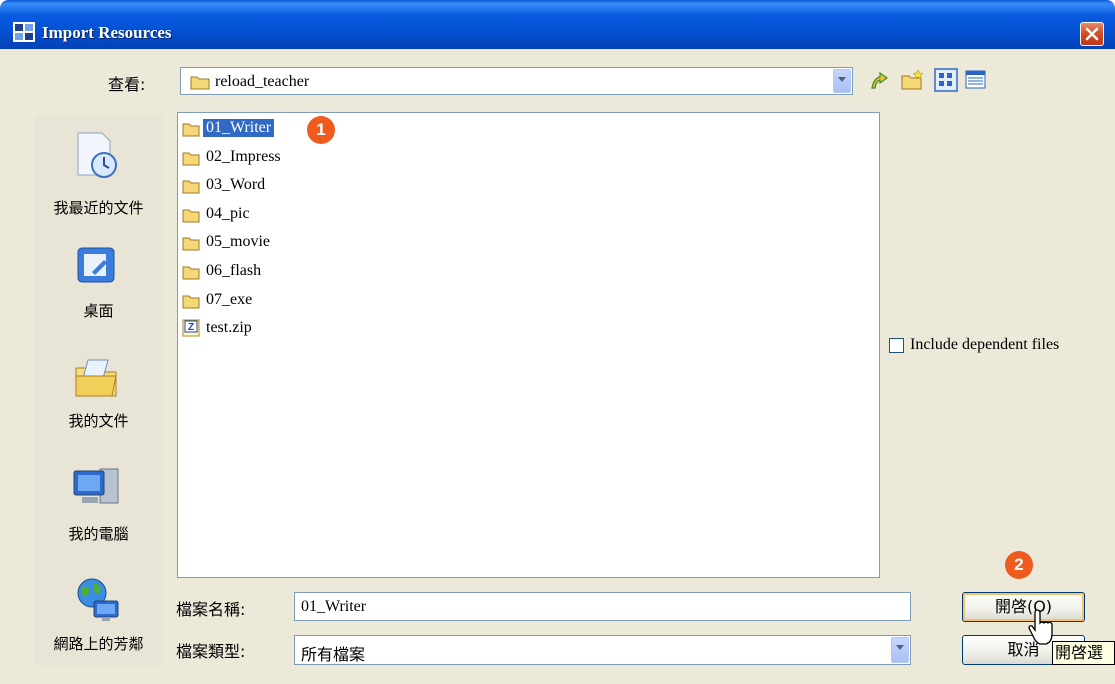 Image resolution: width=1115 pixels, height=684 pixels. What do you see at coordinates (334, 606) in the screenshot?
I see `file-name-value: 01_Writer` at bounding box center [334, 606].